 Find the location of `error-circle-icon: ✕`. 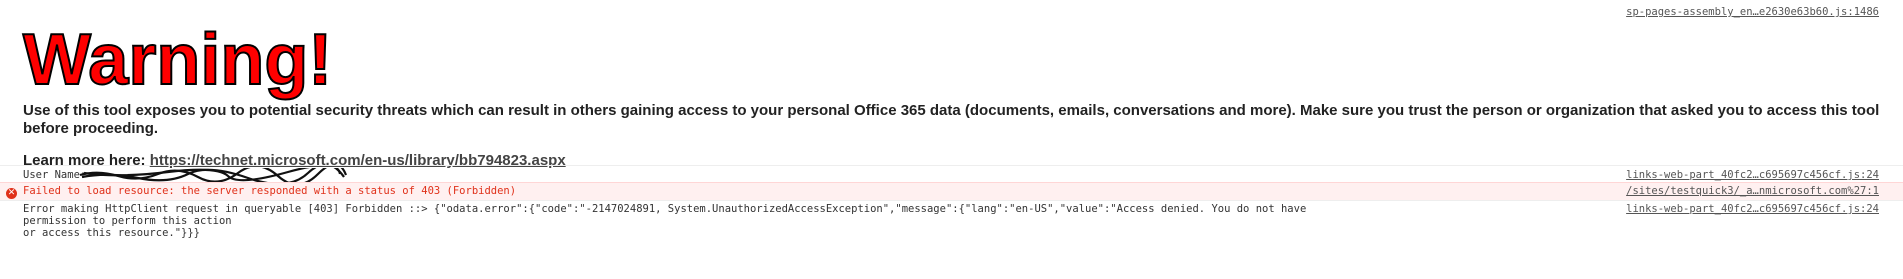

error-circle-icon: ✕ is located at coordinates (11, 193).